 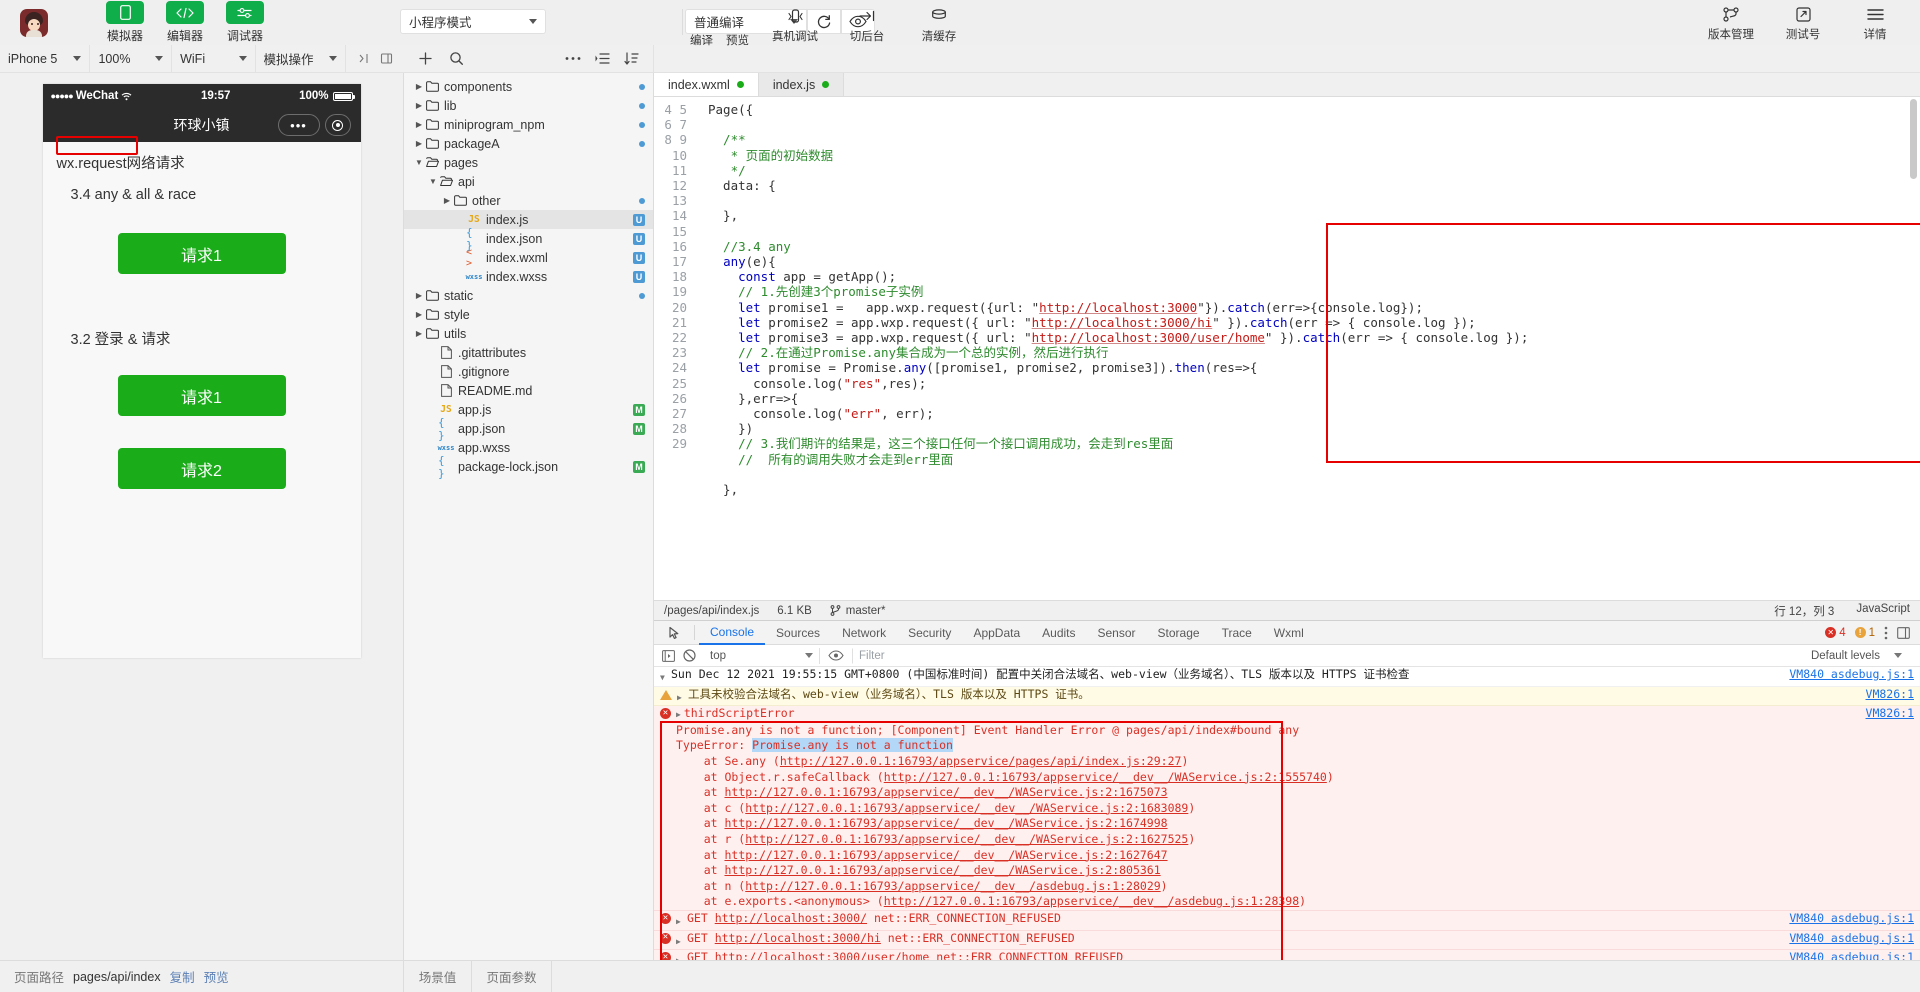 I want to click on tree-item-index.js: JS index.js U, so click(x=528, y=219).